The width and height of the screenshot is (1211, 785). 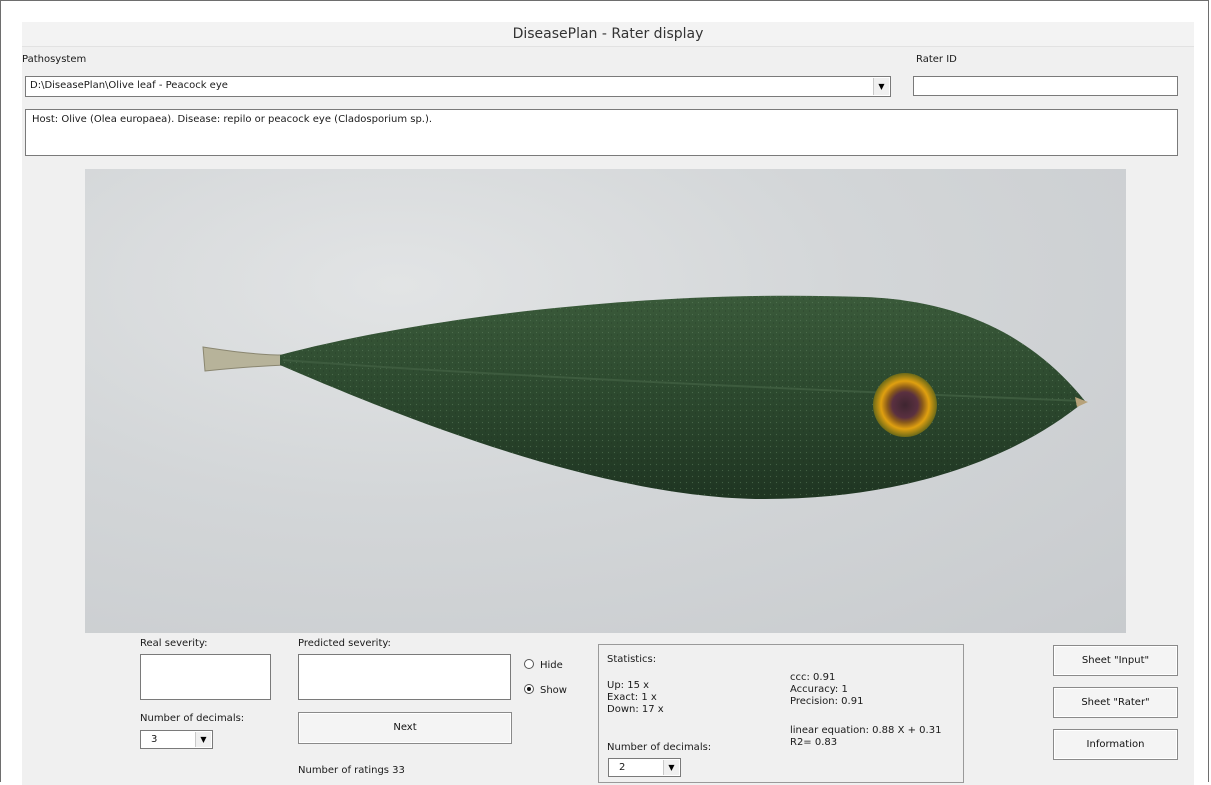 I want to click on stat-down: Down: 17 x, so click(x=635, y=709).